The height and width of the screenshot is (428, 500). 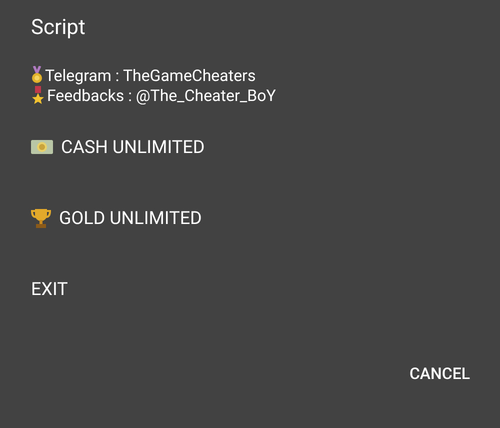 What do you see at coordinates (38, 95) in the screenshot?
I see `star-medal-icon` at bounding box center [38, 95].